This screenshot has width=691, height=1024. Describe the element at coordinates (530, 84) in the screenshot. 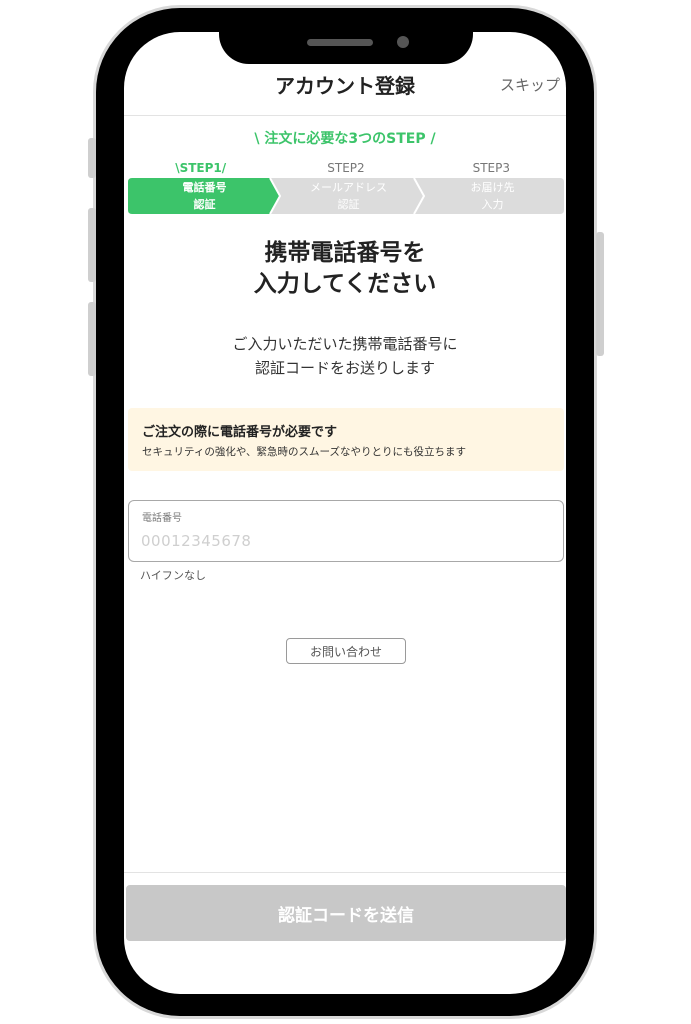

I see `skip-link: スキップ` at that location.